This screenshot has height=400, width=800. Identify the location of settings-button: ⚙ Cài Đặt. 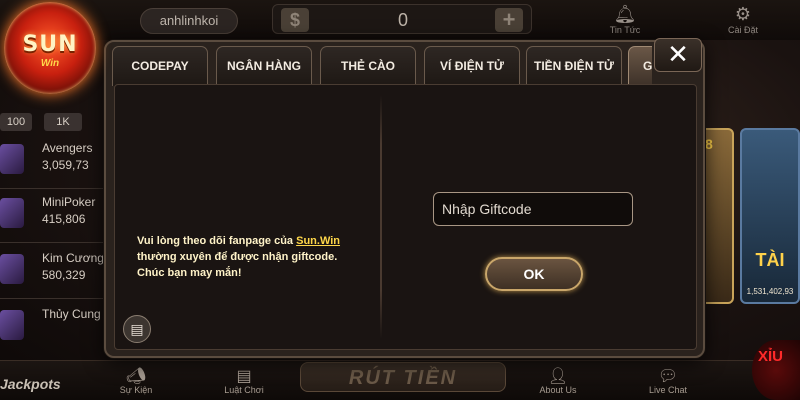
(743, 19).